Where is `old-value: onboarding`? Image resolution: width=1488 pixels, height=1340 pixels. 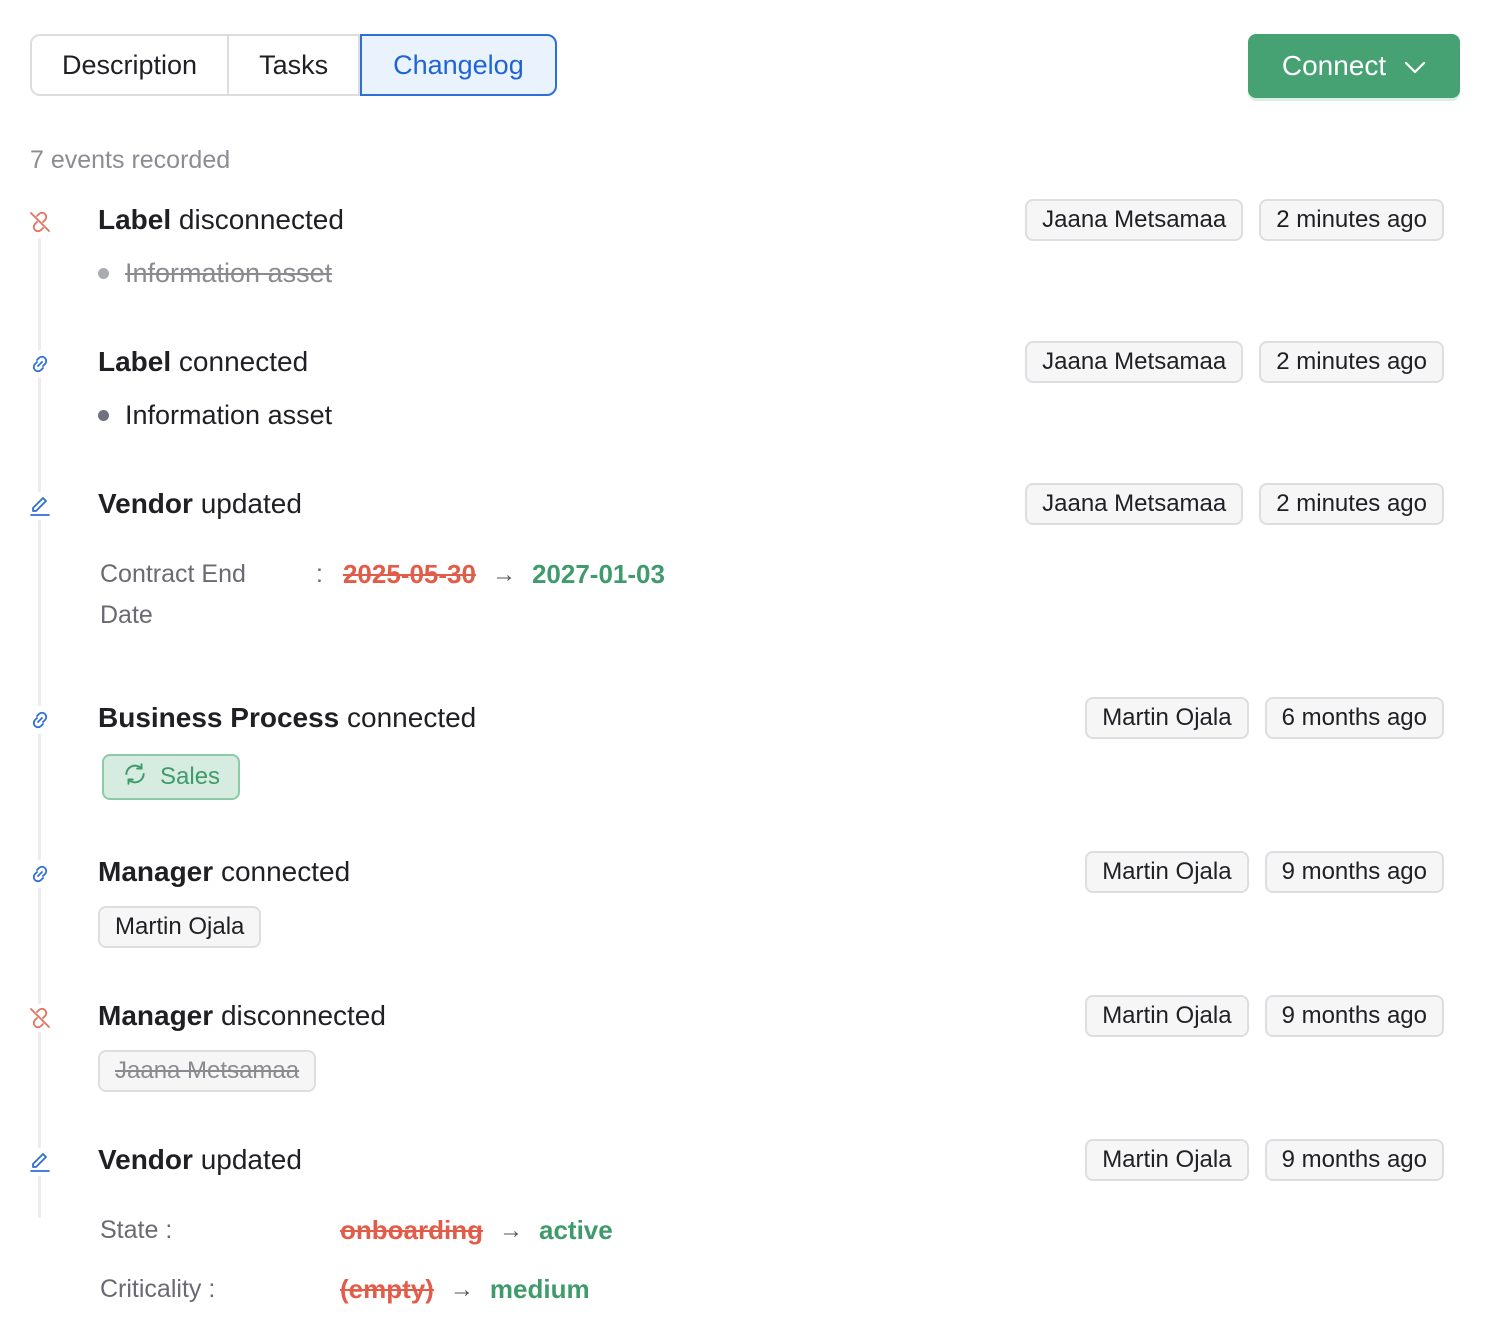 old-value: onboarding is located at coordinates (411, 1230).